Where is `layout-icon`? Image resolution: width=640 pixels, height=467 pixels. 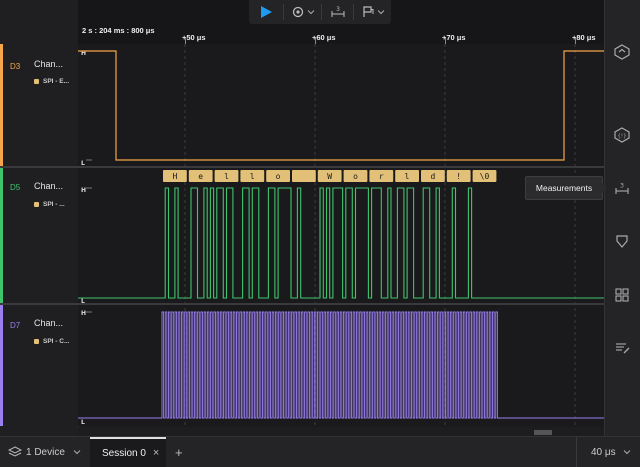
layout-icon is located at coordinates (622, 295).